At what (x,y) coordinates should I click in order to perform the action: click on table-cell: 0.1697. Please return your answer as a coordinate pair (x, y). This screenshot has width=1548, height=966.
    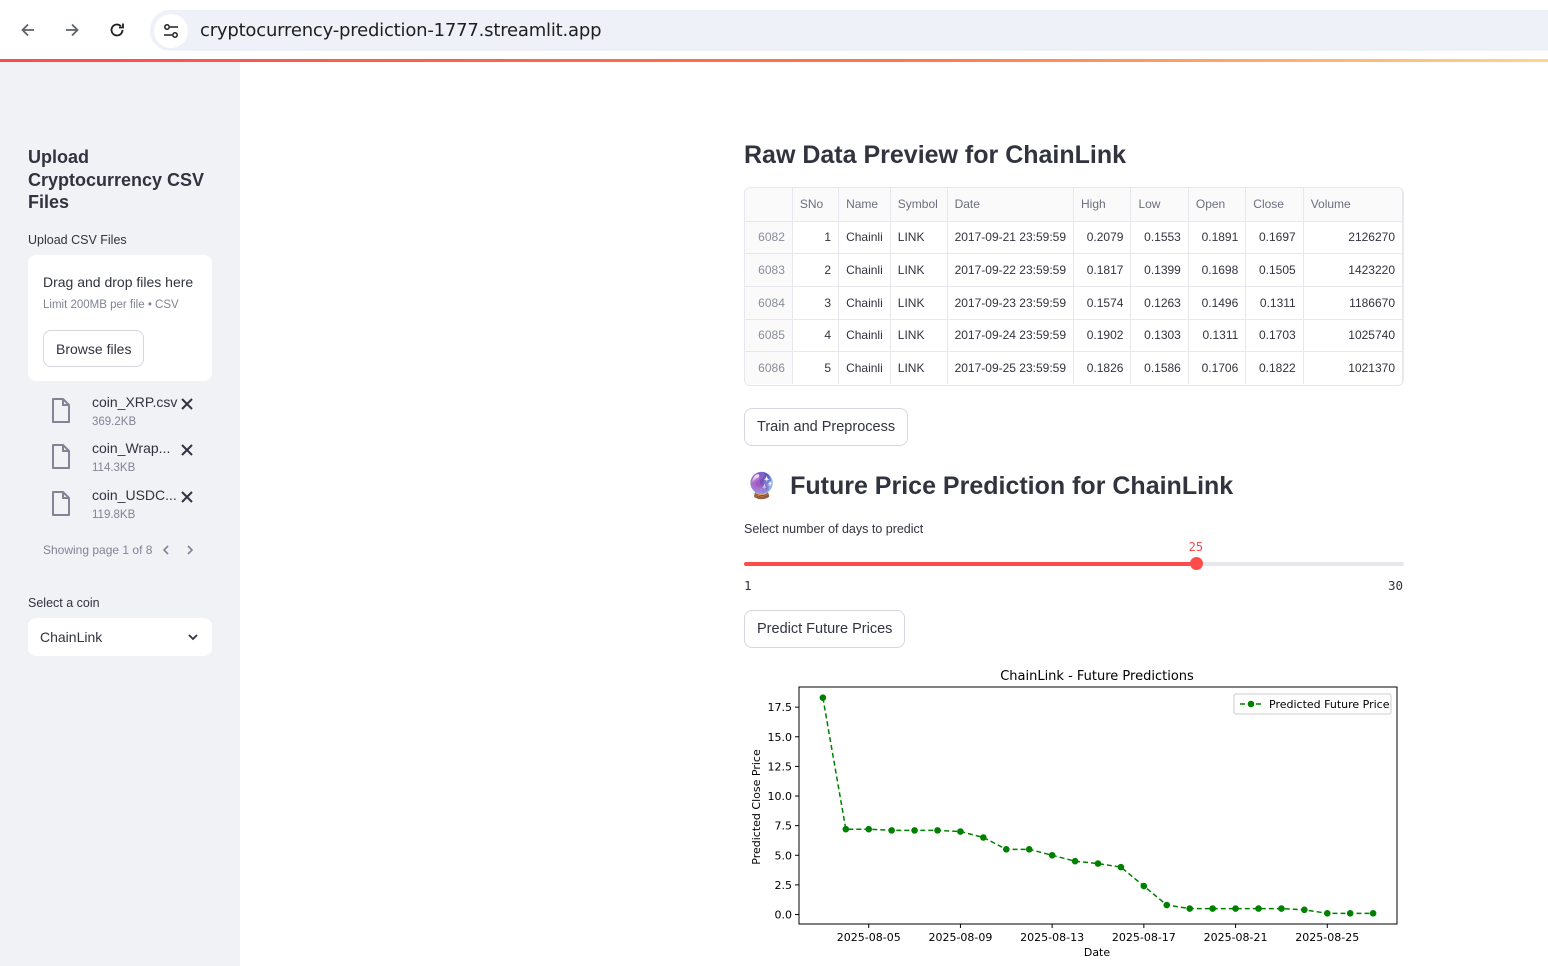
    Looking at the image, I should click on (1274, 238).